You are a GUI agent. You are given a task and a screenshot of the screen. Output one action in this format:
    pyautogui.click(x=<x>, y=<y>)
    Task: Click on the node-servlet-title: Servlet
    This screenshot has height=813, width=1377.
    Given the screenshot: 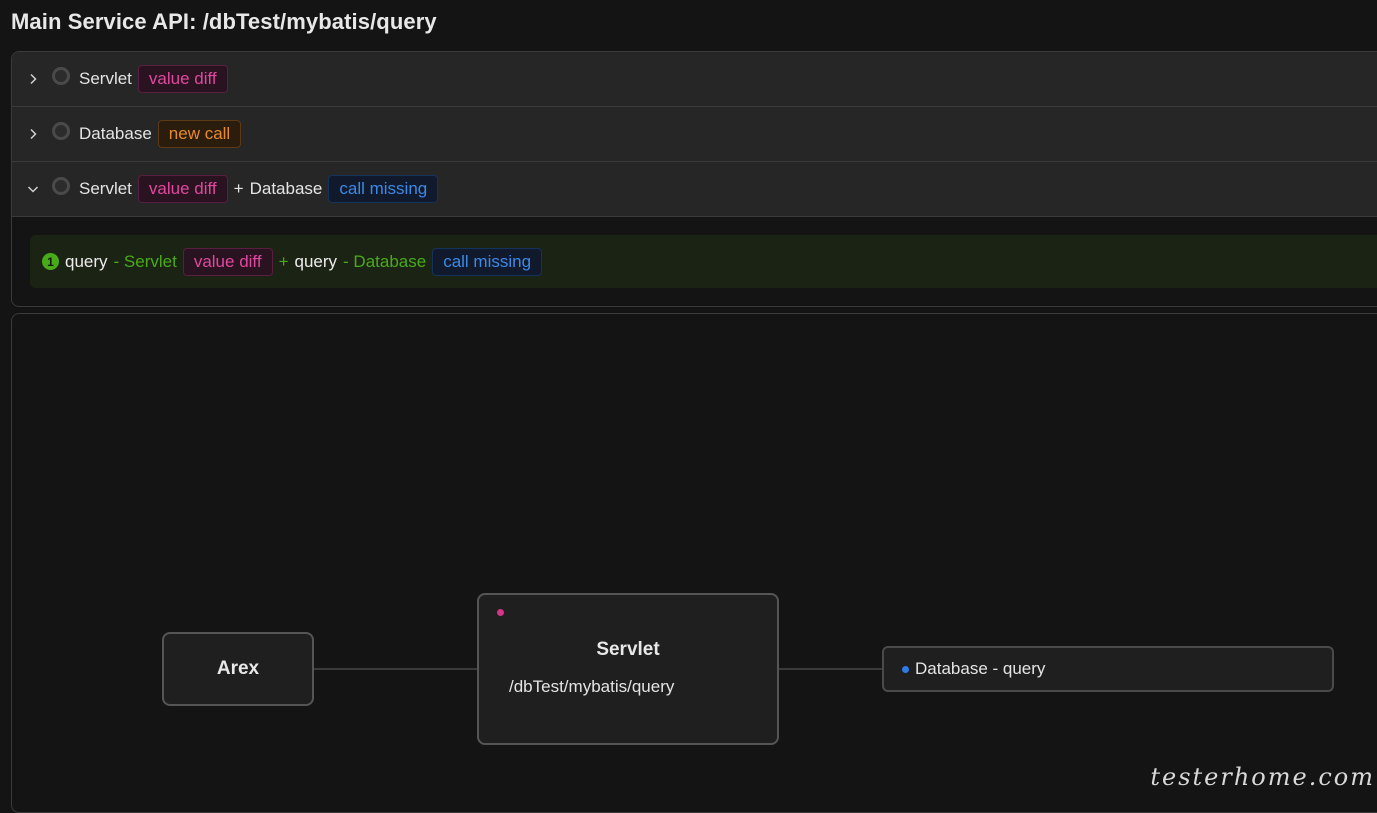 What is the action you would take?
    pyautogui.click(x=628, y=650)
    